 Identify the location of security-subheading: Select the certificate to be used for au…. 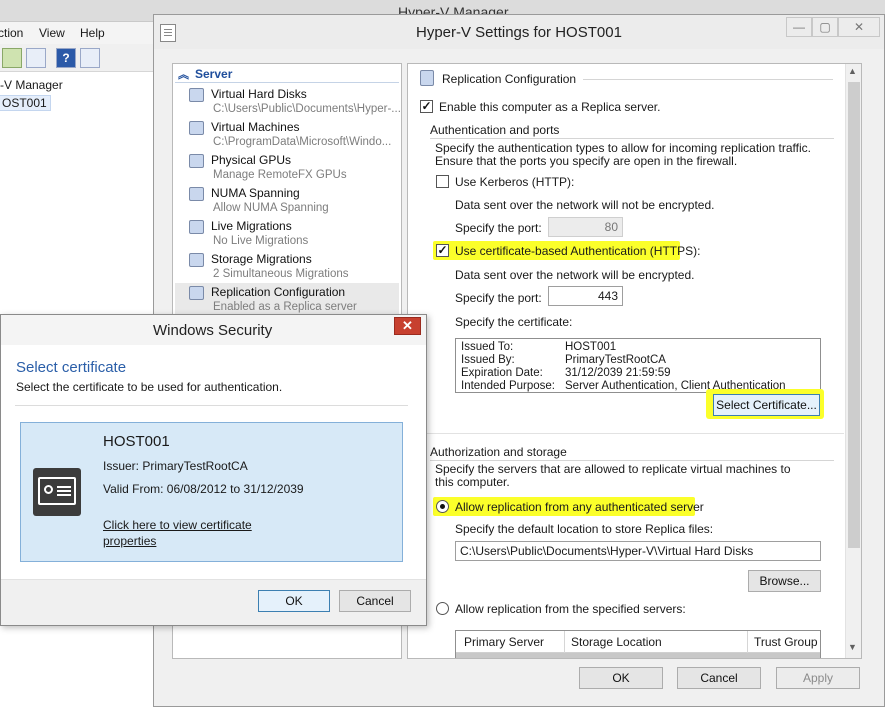
(149, 387).